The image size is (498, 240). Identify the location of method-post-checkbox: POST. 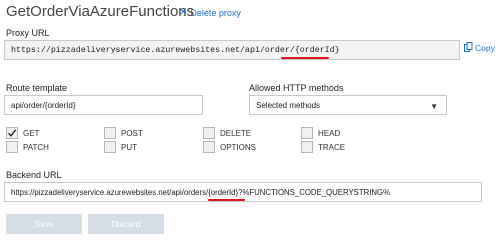
(123, 133).